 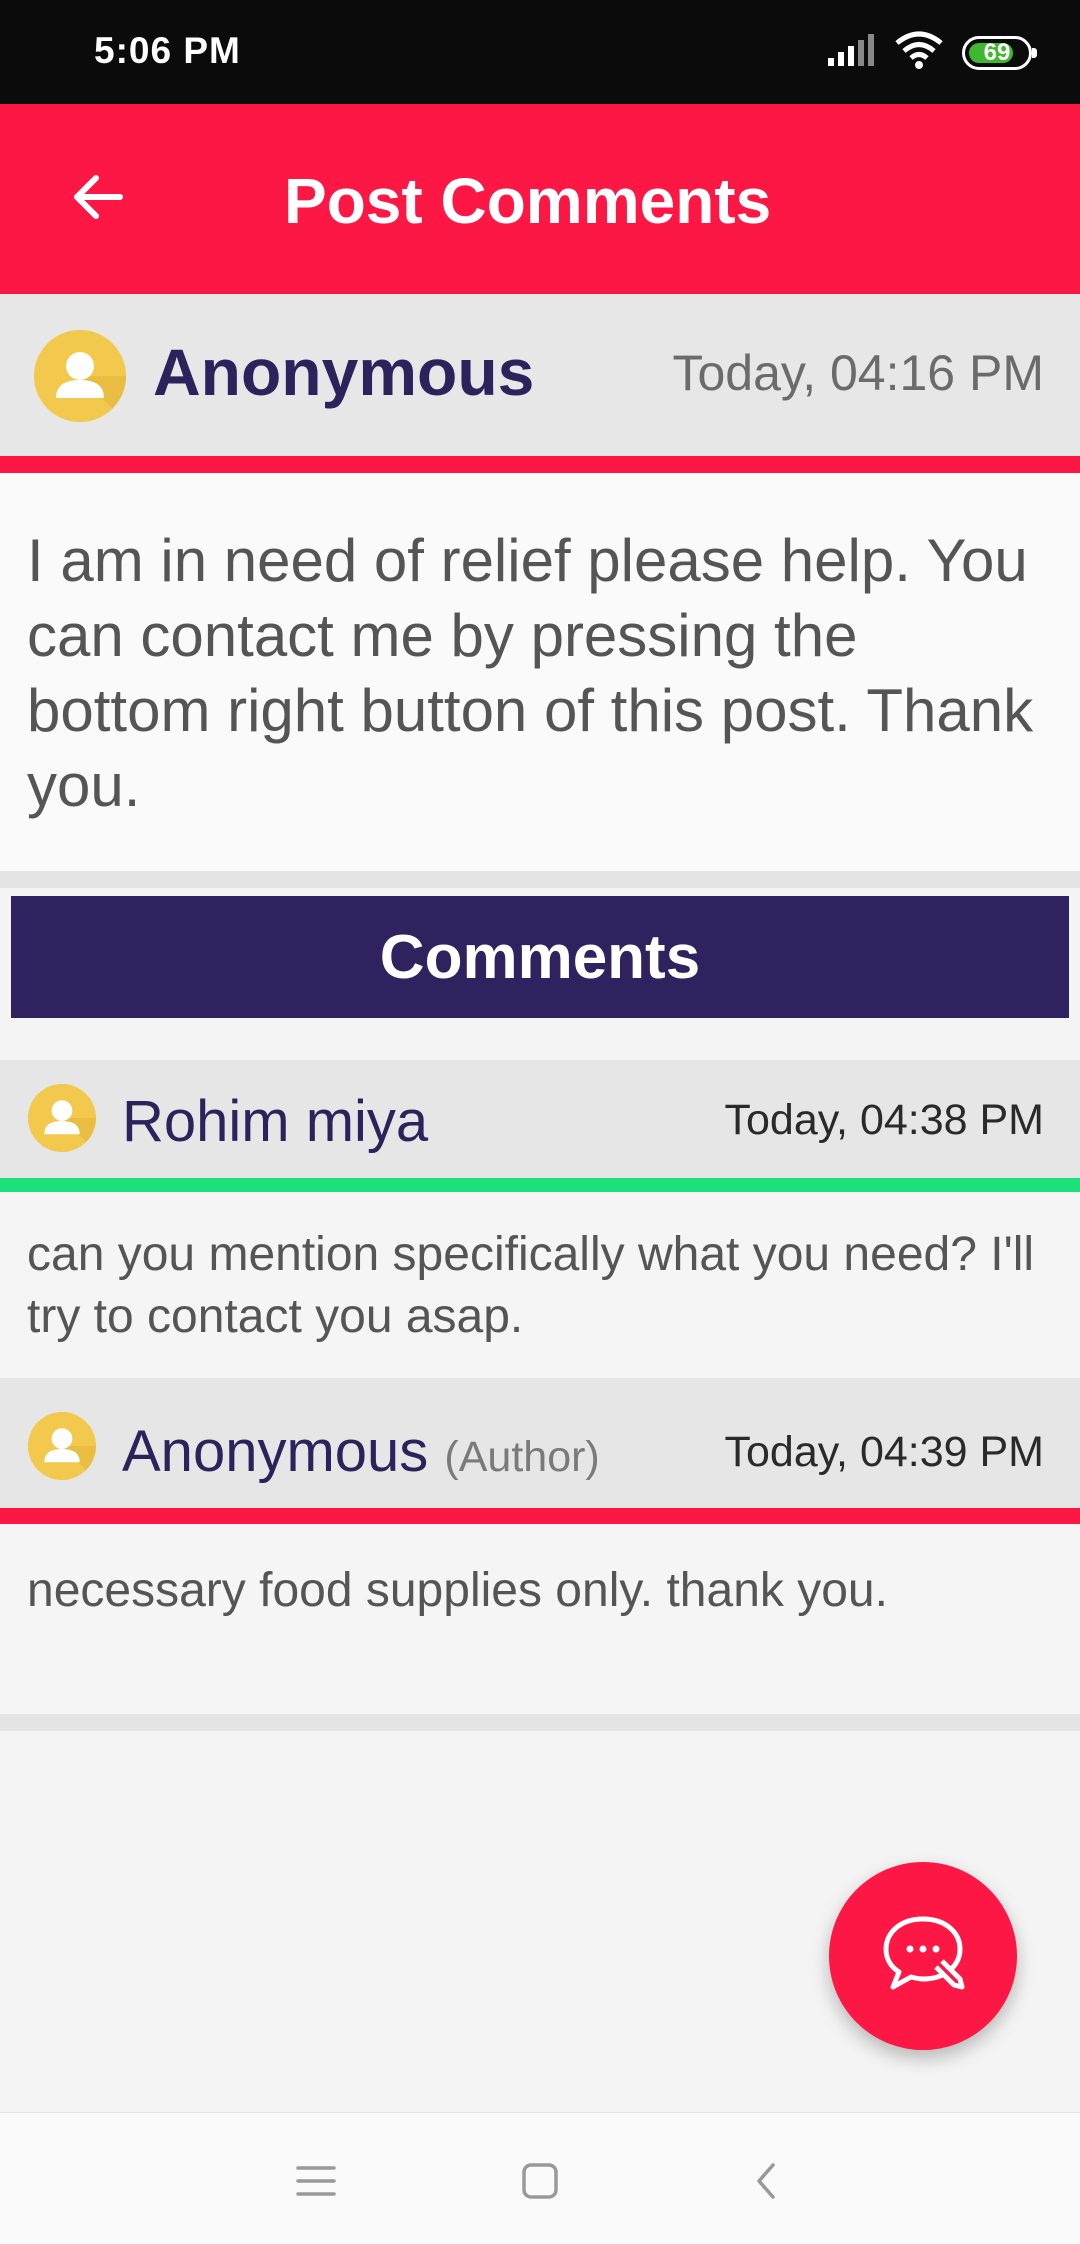 I want to click on menu-icon, so click(x=316, y=2183).